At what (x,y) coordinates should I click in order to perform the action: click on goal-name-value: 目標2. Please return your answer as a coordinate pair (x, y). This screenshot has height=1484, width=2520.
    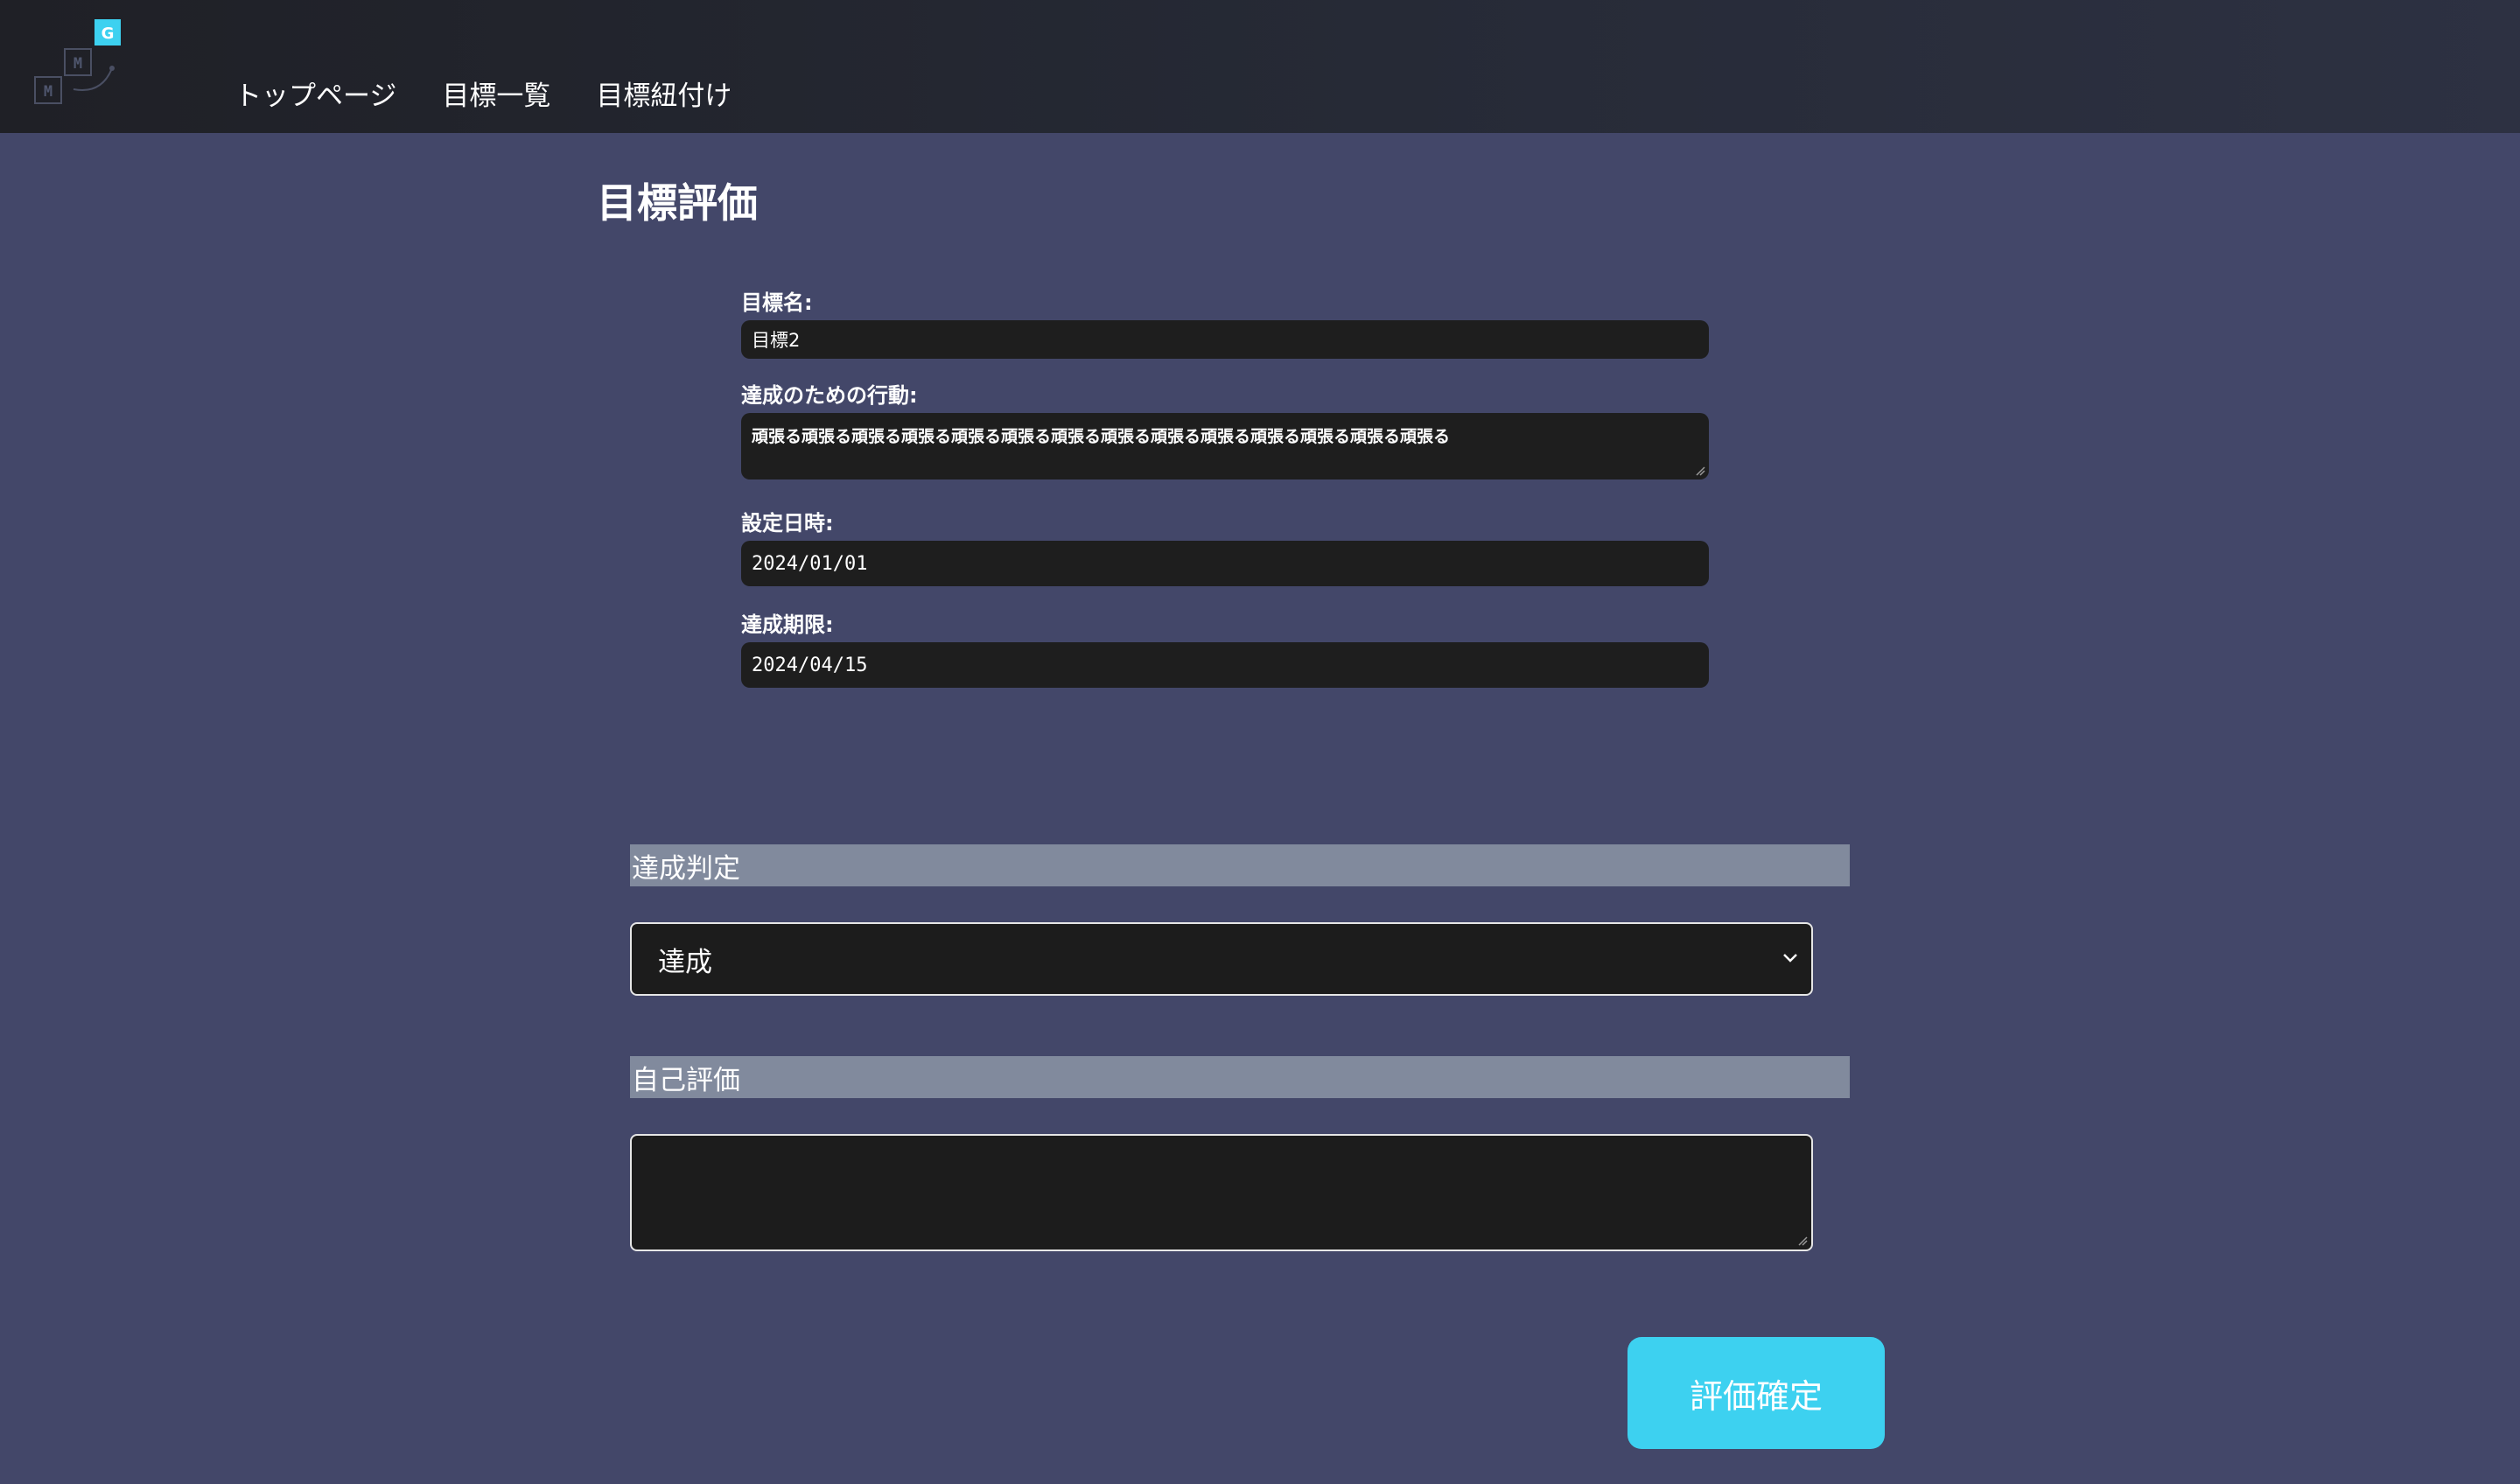
    Looking at the image, I should click on (776, 340).